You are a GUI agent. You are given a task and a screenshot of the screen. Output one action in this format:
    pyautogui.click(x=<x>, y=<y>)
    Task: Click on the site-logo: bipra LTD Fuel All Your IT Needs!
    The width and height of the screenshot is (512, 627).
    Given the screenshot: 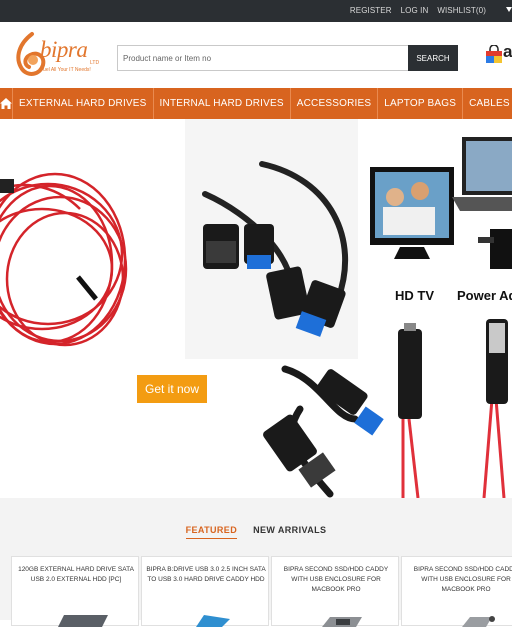 What is the action you would take?
    pyautogui.click(x=55, y=55)
    